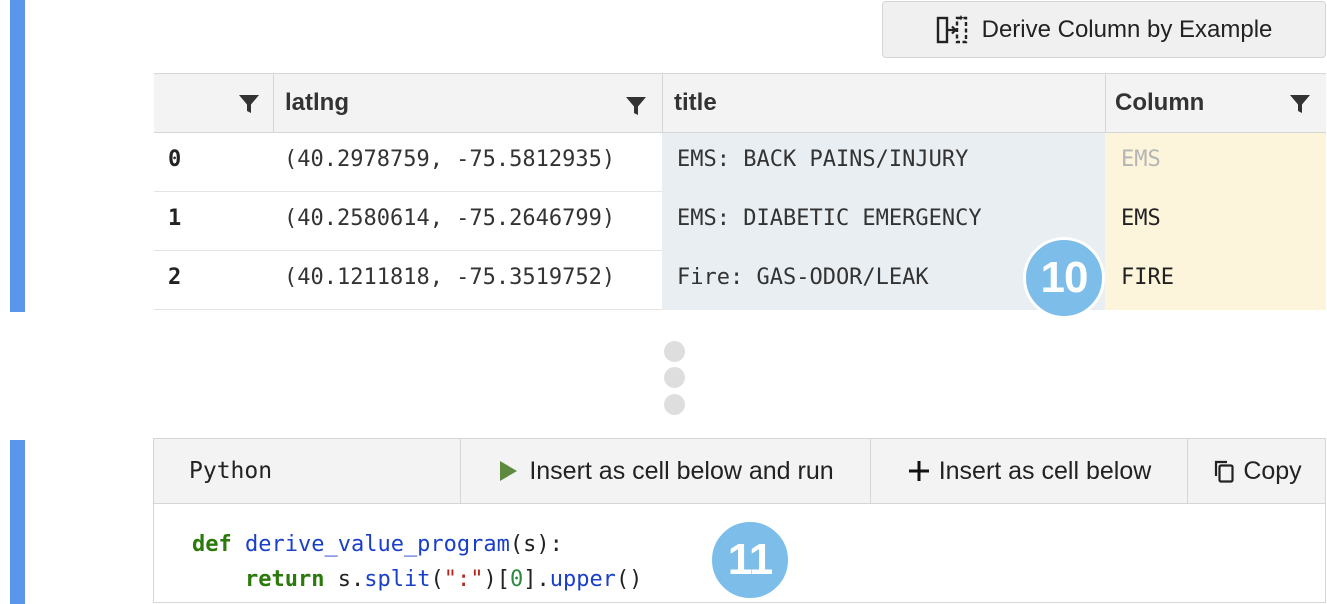  I want to click on column-header-latlng: latlng, so click(468, 103).